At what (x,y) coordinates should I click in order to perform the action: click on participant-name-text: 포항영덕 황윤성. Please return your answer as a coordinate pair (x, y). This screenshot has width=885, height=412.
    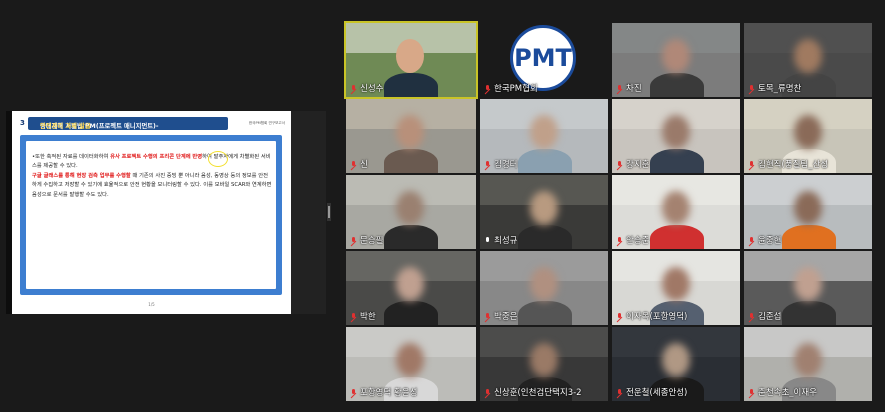
    Looking at the image, I should click on (389, 393).